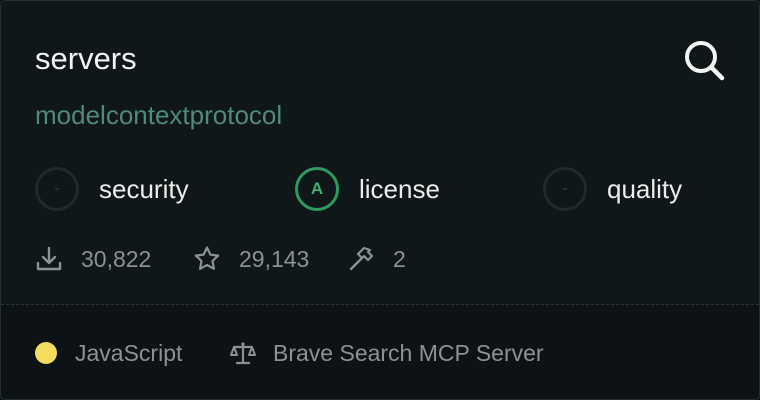 The image size is (760, 400). Describe the element at coordinates (129, 352) in the screenshot. I see `language-label: JavaScript` at that location.